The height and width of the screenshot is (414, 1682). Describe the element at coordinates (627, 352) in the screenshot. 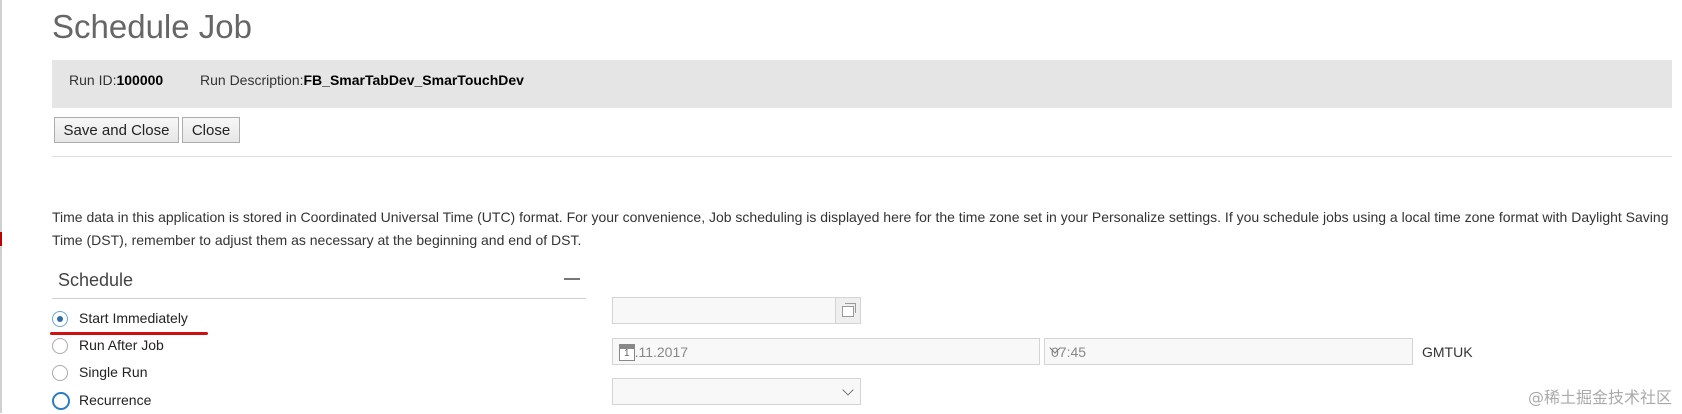

I see `calendar-icon` at that location.